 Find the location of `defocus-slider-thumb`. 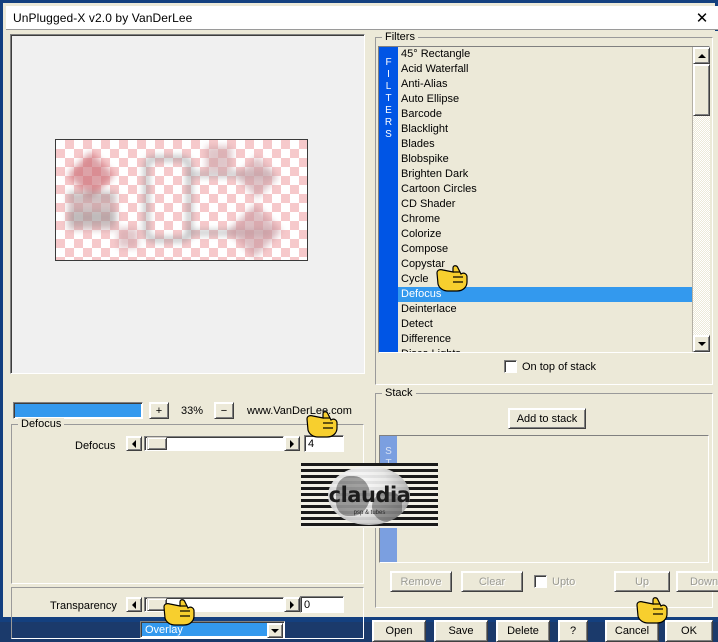

defocus-slider-thumb is located at coordinates (157, 443).